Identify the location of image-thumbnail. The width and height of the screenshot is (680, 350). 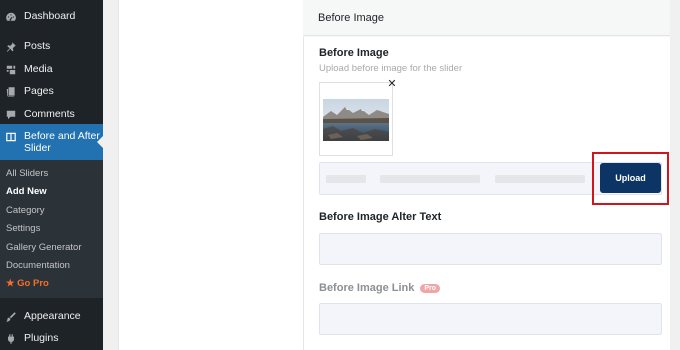
(356, 119).